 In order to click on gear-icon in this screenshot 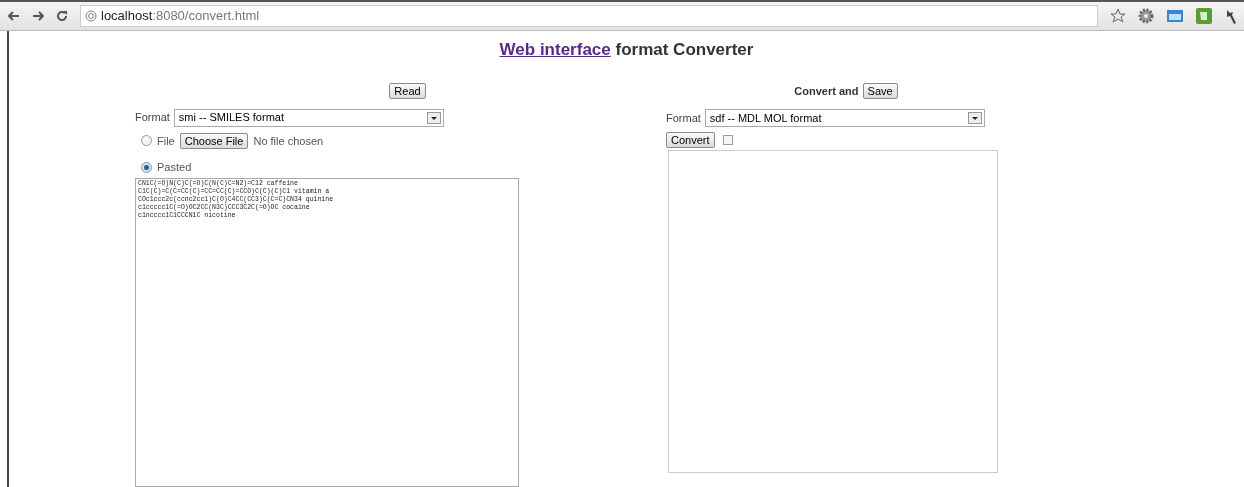, I will do `click(1146, 16)`.